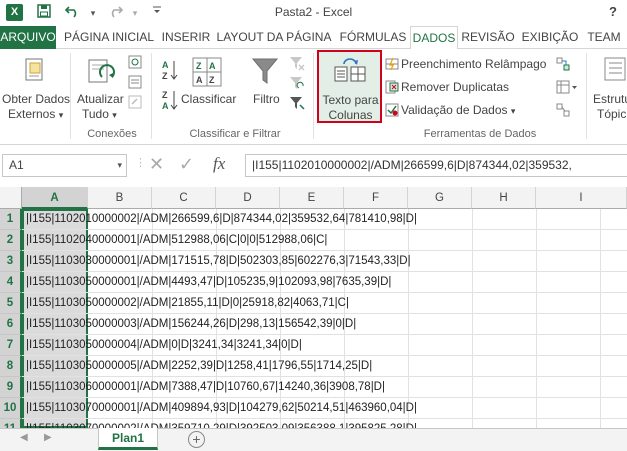 This screenshot has width=627, height=451. I want to click on sheet-tab-plan1: Plan1, so click(128, 439).